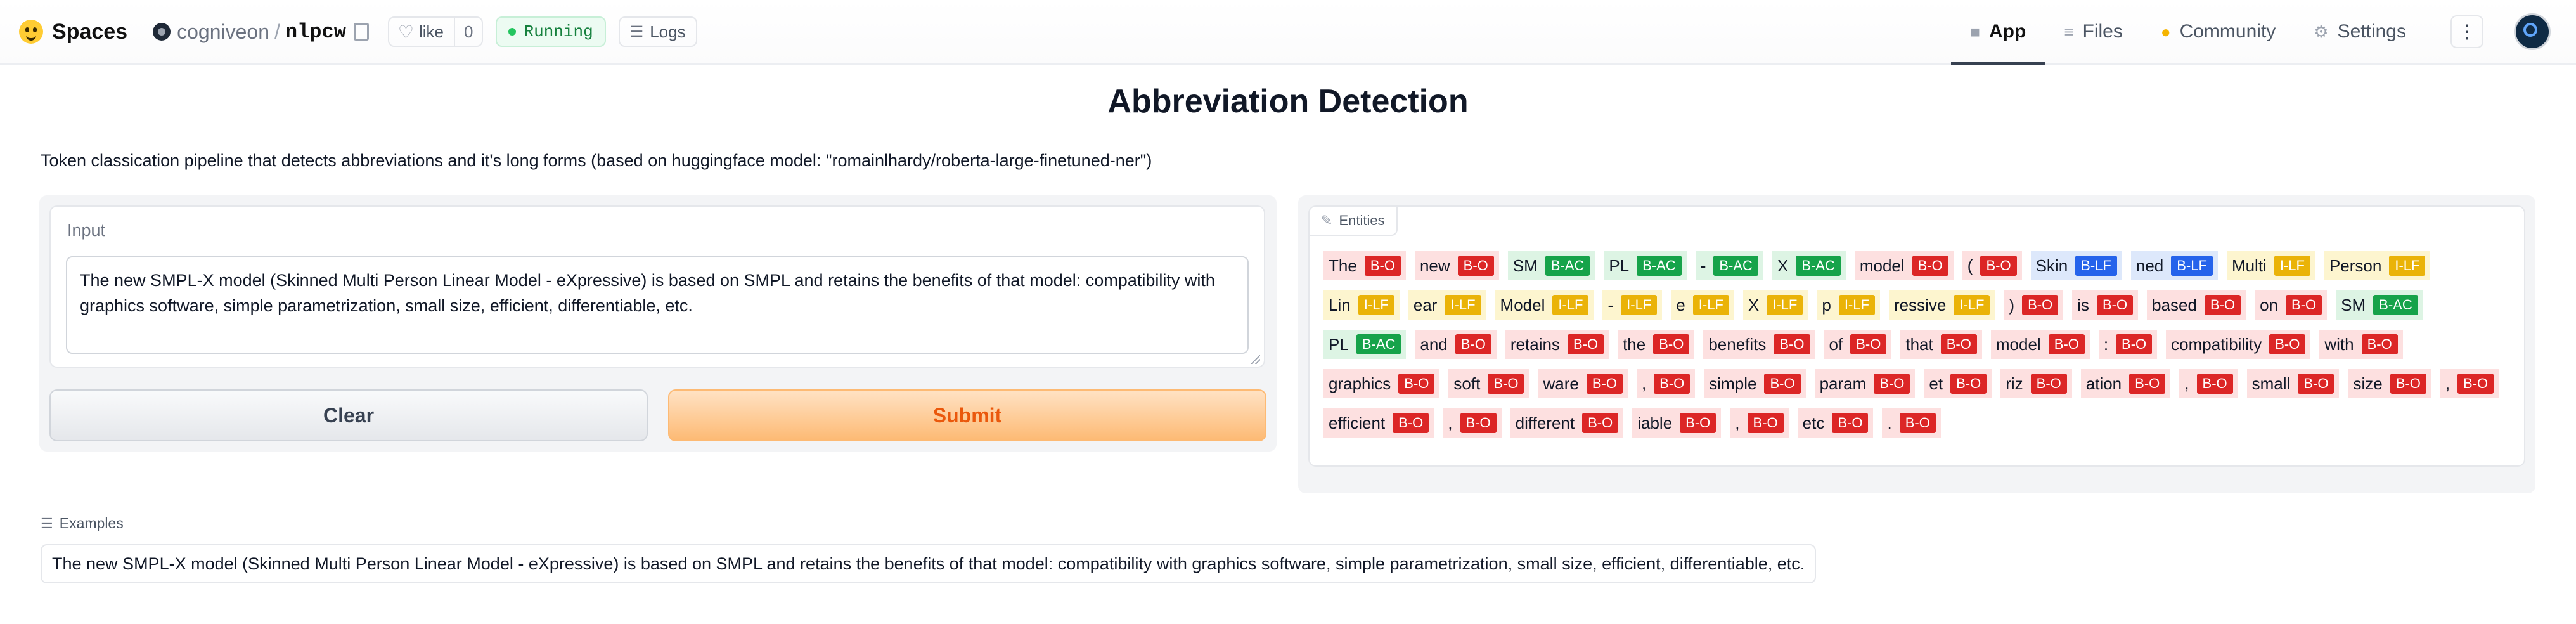  Describe the element at coordinates (315, 32) in the screenshot. I see `repo-name-link: nlpcw` at that location.